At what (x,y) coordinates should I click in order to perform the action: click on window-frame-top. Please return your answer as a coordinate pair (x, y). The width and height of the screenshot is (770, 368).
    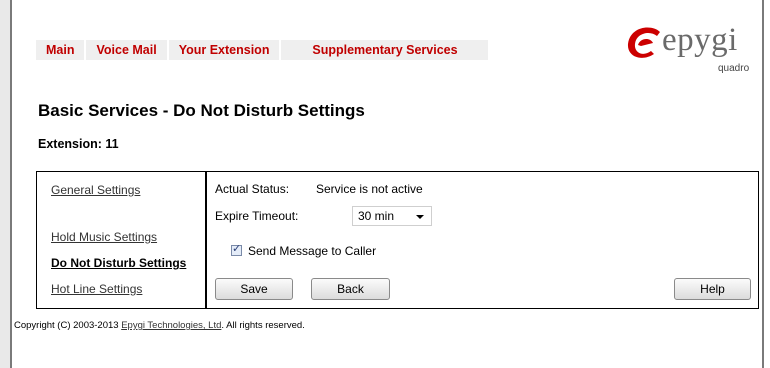
    Looking at the image, I should click on (387, 2).